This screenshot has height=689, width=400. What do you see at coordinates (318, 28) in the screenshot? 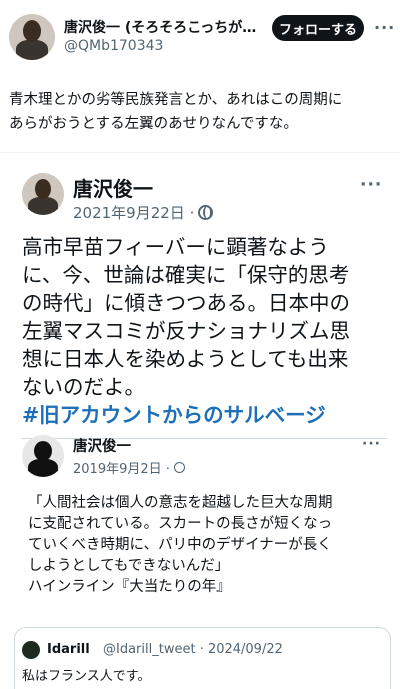
I see `follow-button: フォローする` at bounding box center [318, 28].